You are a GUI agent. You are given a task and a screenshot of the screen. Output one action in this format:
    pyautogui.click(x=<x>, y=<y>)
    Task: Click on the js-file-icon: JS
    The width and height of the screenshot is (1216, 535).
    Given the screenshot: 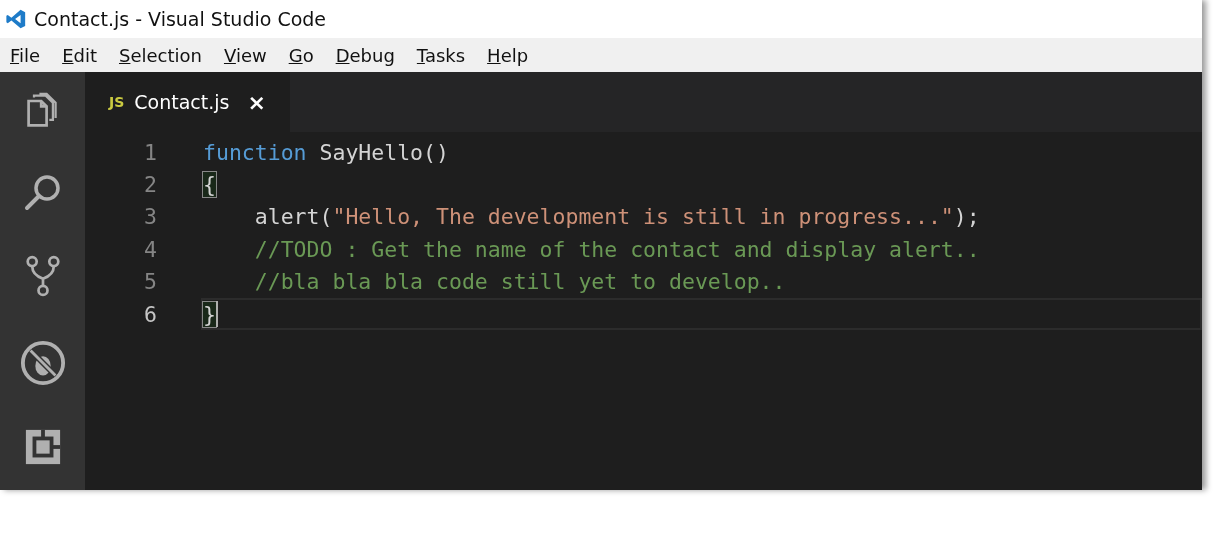 What is the action you would take?
    pyautogui.click(x=117, y=102)
    